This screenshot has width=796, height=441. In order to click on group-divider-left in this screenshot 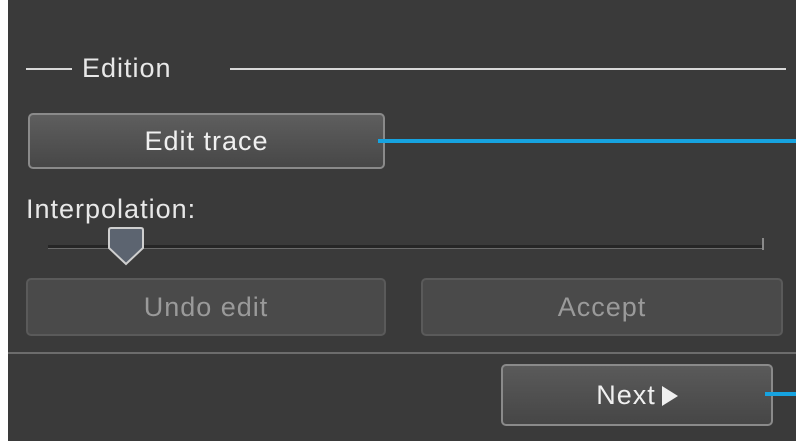, I will do `click(49, 69)`.